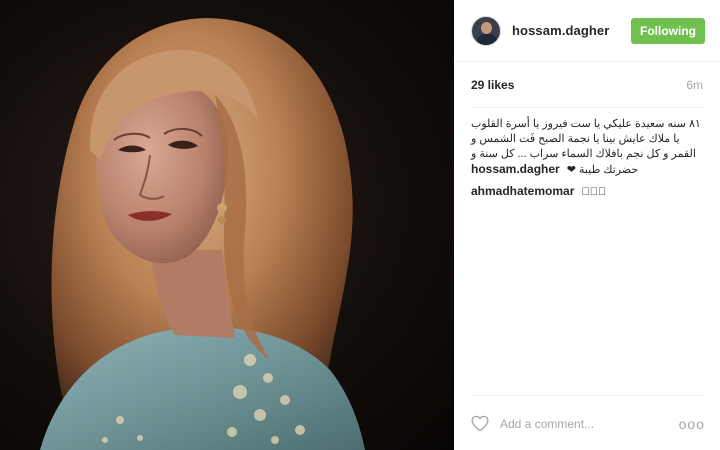  I want to click on username-link: hossam.dagher, so click(571, 30).